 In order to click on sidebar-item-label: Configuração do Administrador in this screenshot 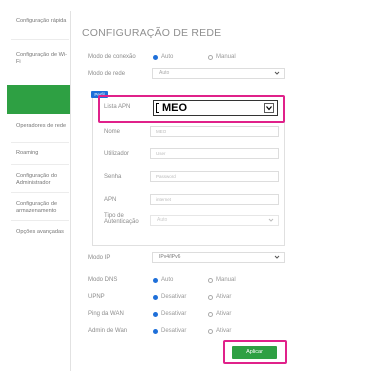, I will do `click(37, 179)`.